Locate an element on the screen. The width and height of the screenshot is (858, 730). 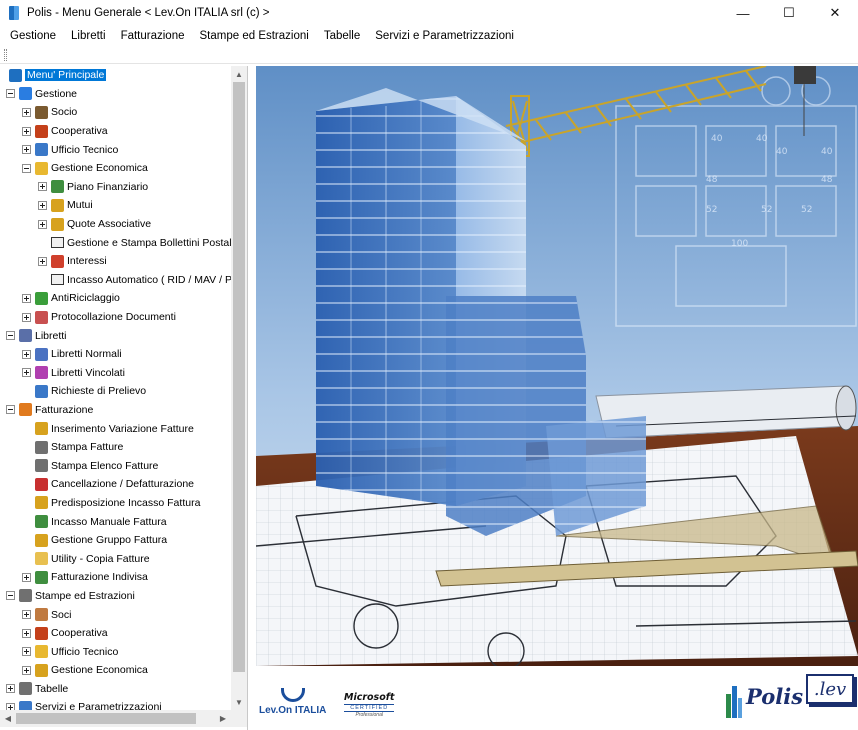
tree-node: Socio is located at coordinates (115, 112).